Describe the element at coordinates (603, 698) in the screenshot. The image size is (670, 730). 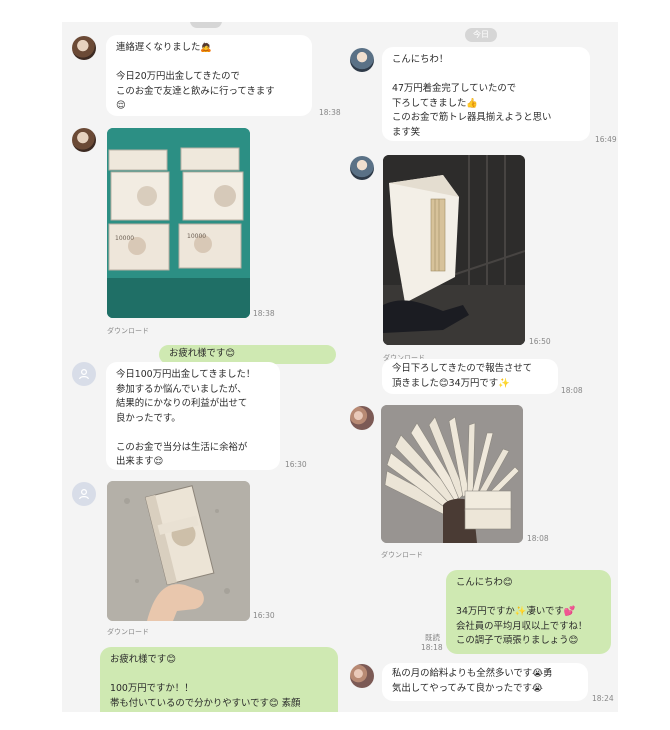
I see `message-time: 18:24` at that location.